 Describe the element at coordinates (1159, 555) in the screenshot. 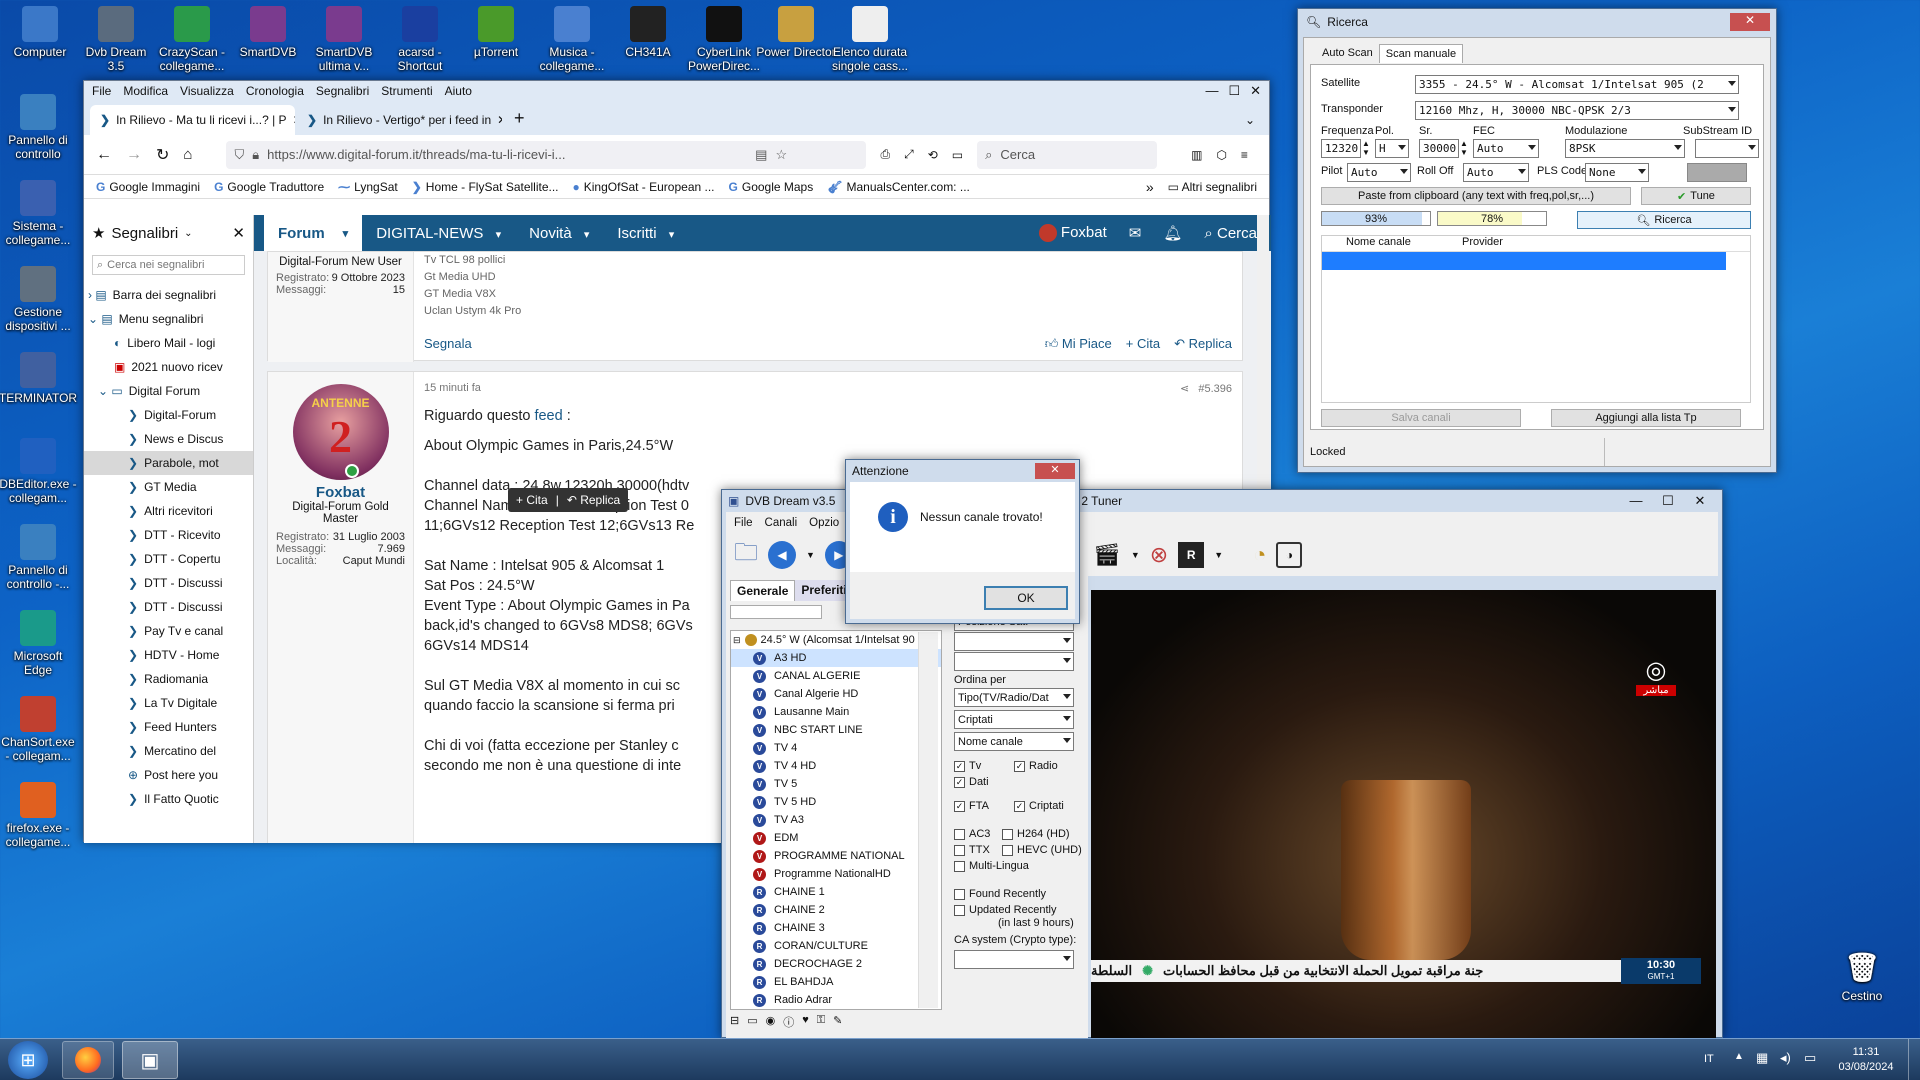

I see `record-icon: ⊗` at that location.